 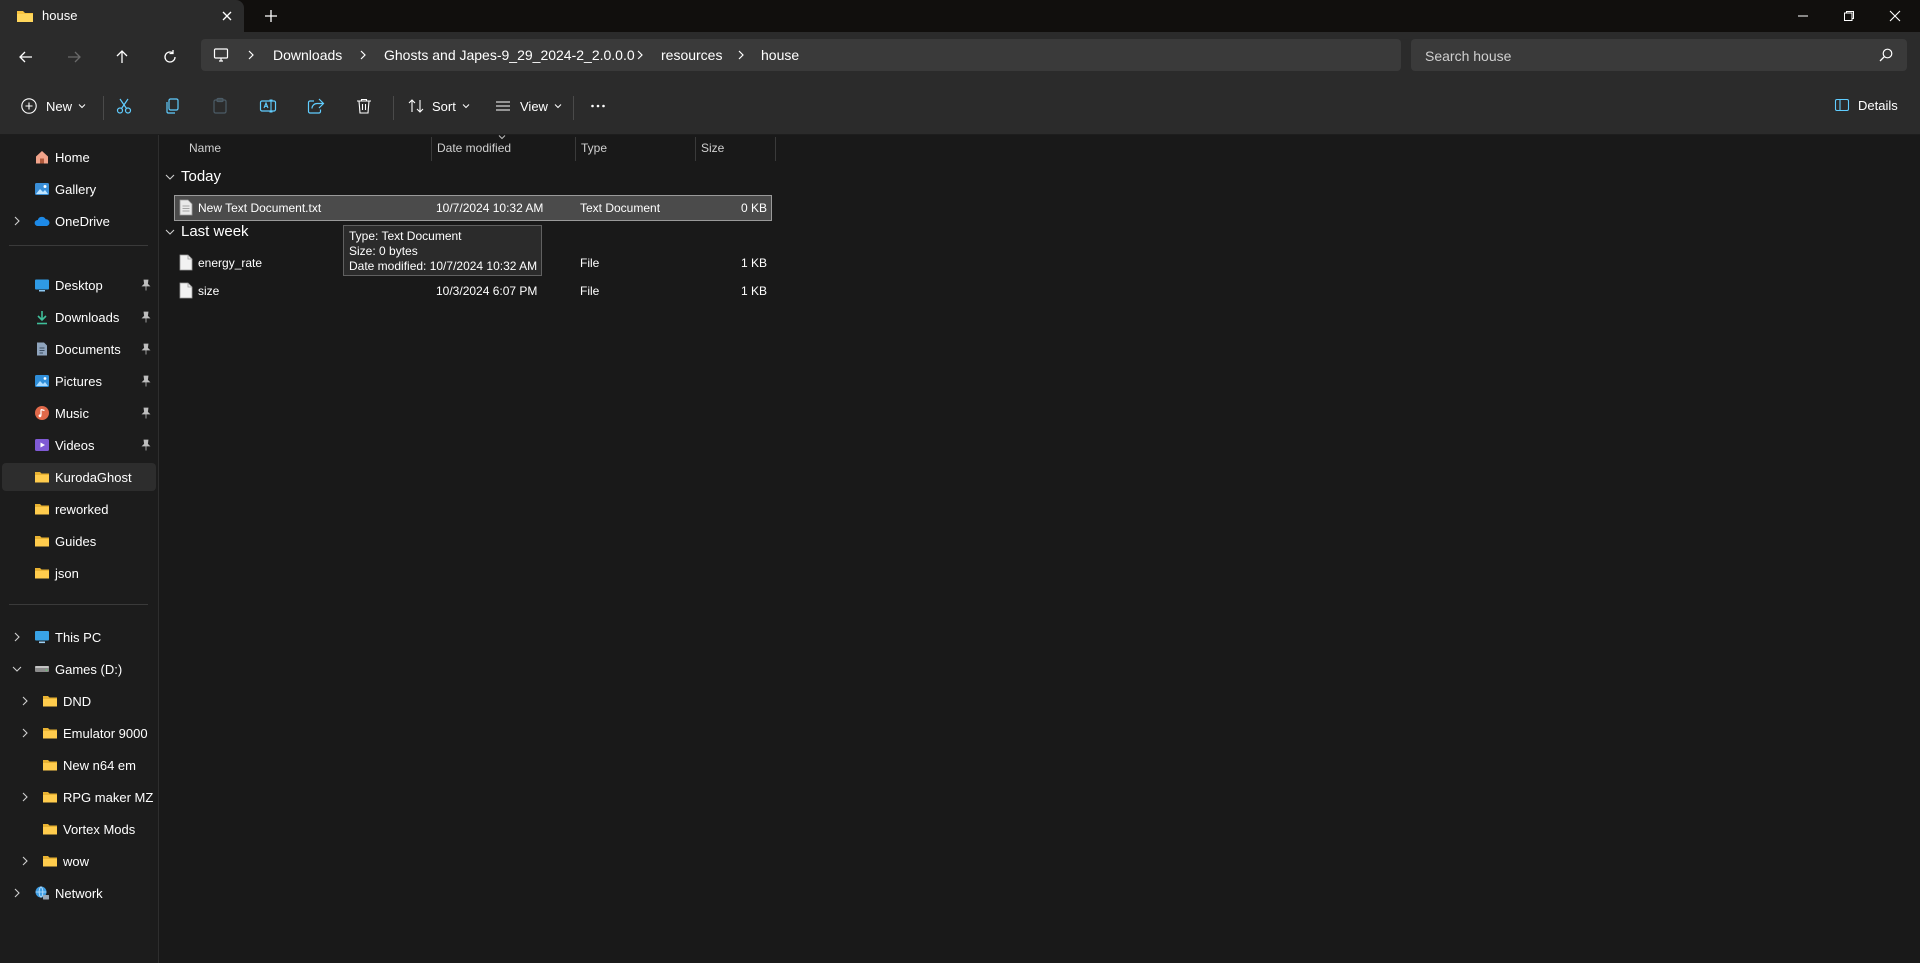 What do you see at coordinates (78, 317) in the screenshot?
I see `sidebar-item-downloads: Downloads` at bounding box center [78, 317].